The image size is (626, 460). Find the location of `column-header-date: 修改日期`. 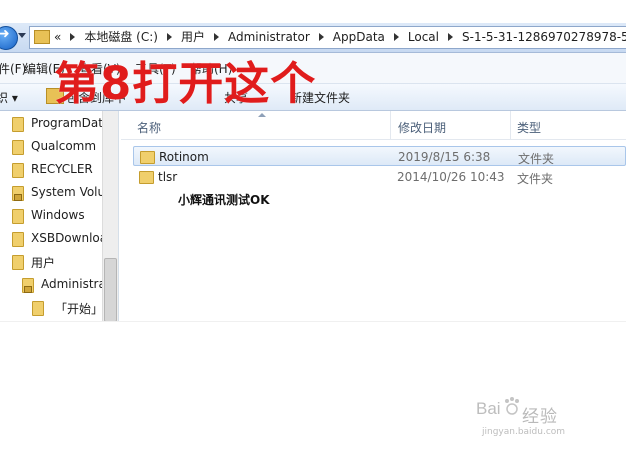

column-header-date: 修改日期 is located at coordinates (422, 127).